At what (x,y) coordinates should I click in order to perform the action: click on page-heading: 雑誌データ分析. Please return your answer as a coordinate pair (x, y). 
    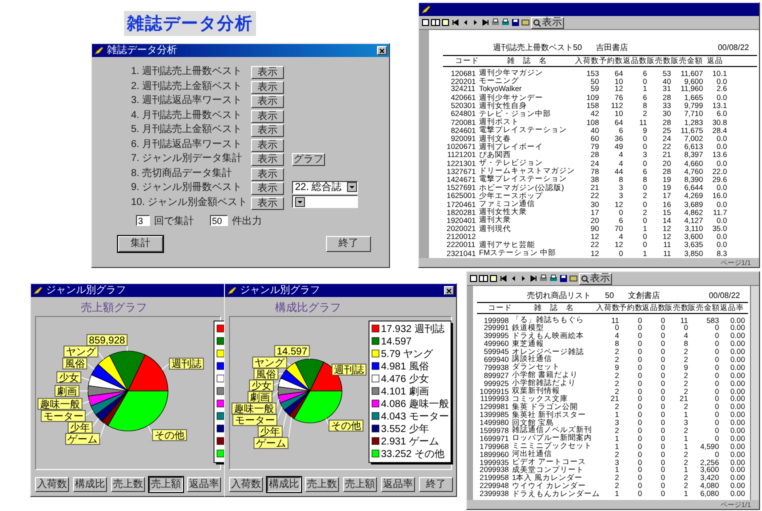
    Looking at the image, I should click on (190, 23).